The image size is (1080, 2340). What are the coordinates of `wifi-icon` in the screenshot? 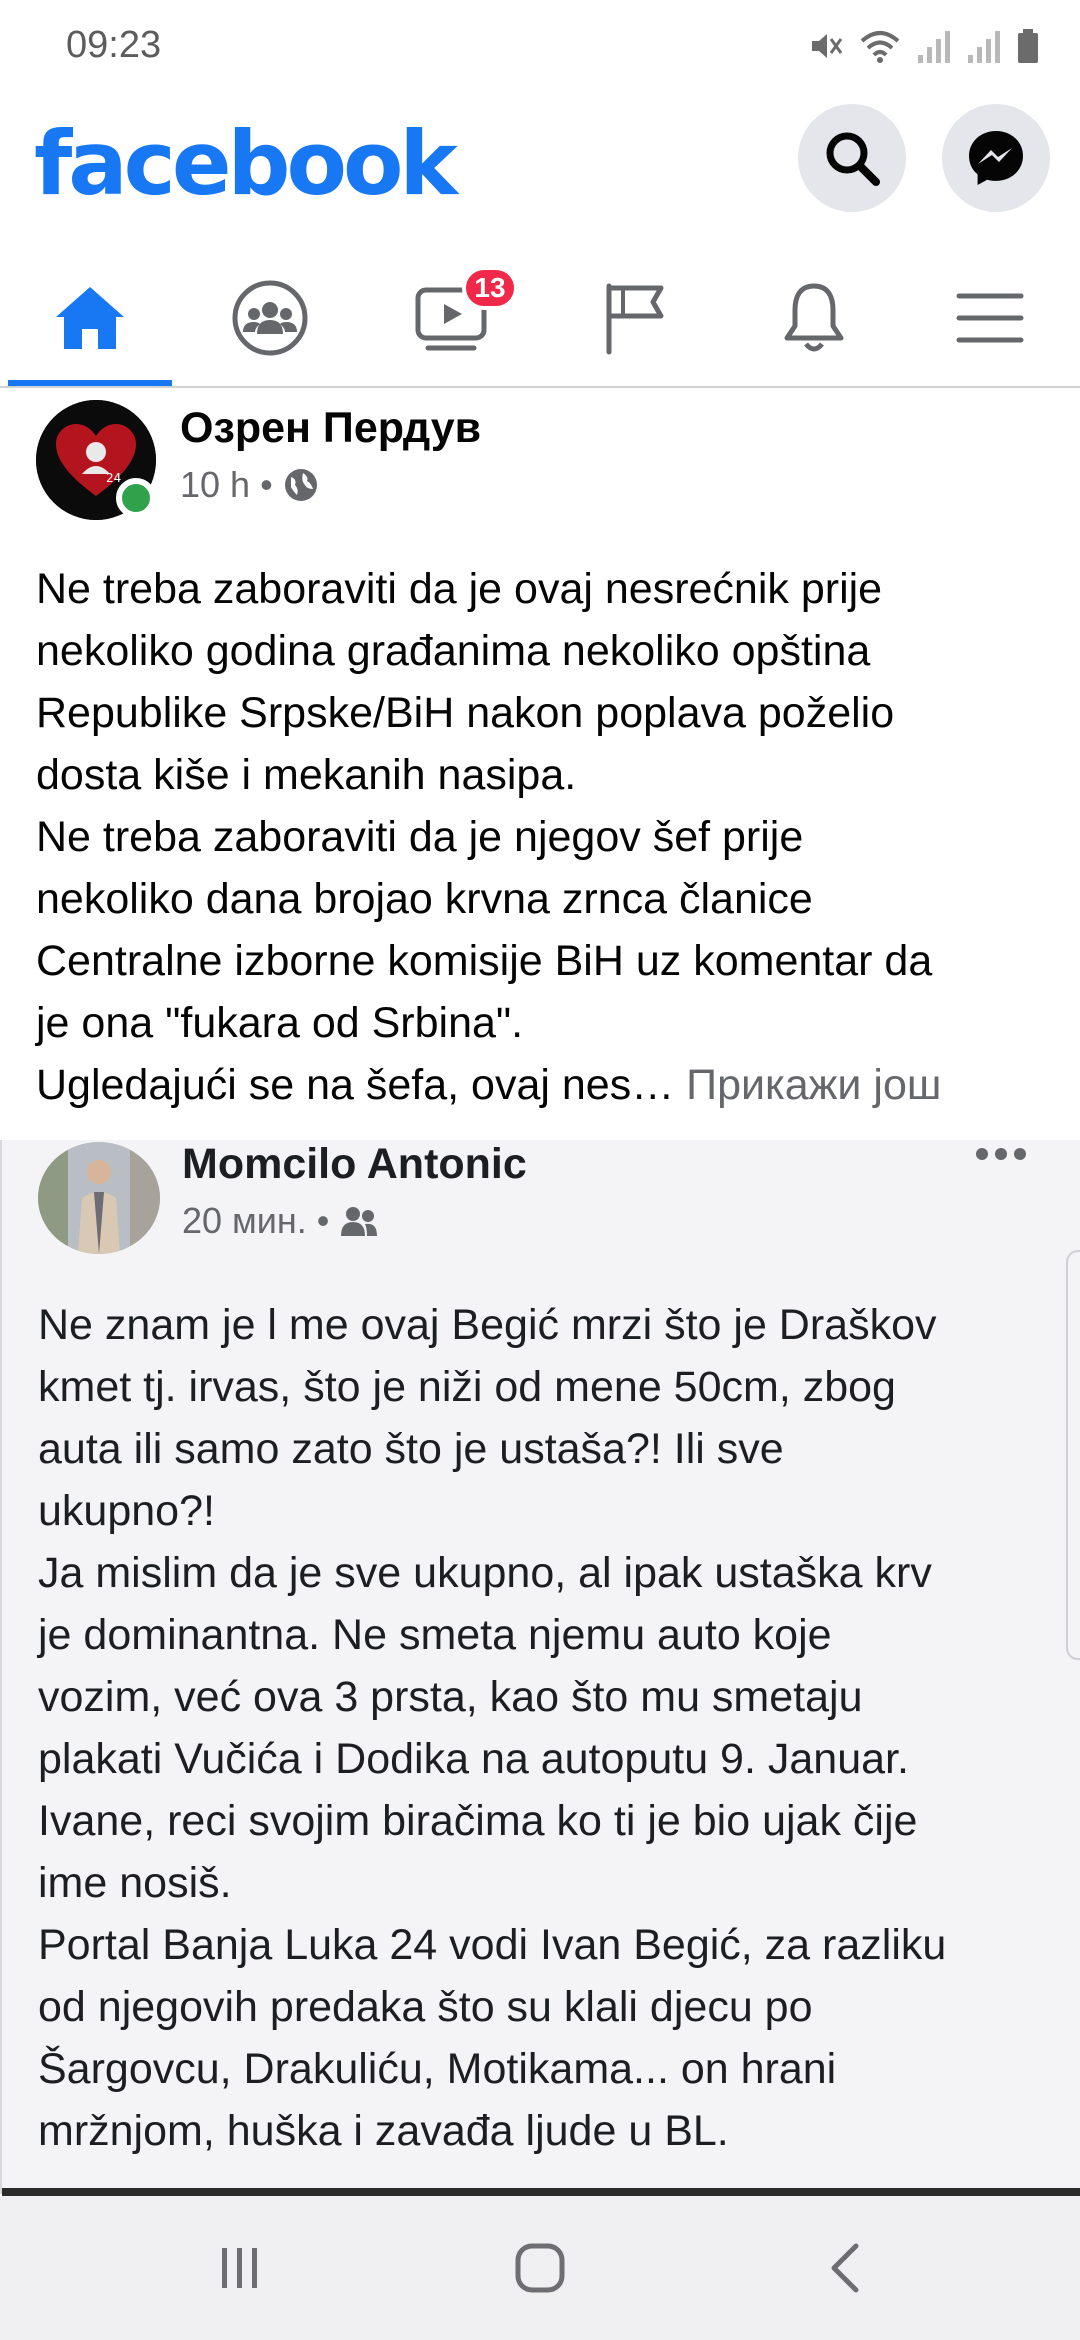 It's located at (880, 47).